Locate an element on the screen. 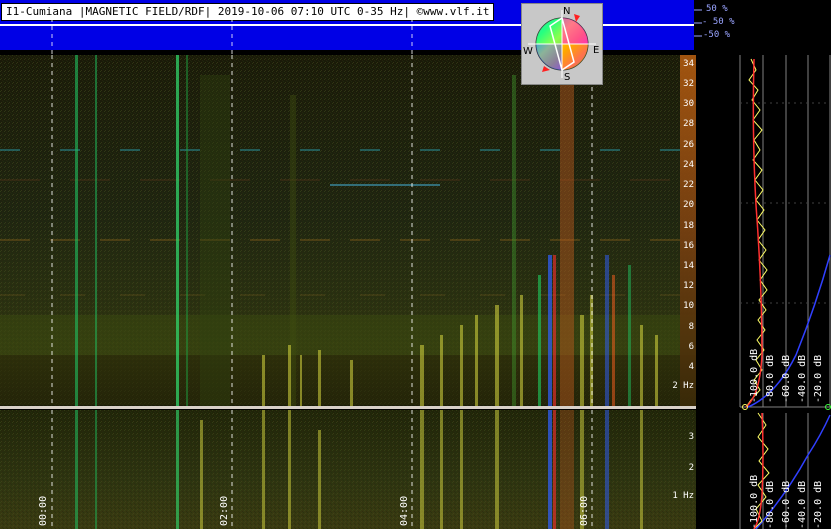  compass-south: S is located at coordinates (567, 77).